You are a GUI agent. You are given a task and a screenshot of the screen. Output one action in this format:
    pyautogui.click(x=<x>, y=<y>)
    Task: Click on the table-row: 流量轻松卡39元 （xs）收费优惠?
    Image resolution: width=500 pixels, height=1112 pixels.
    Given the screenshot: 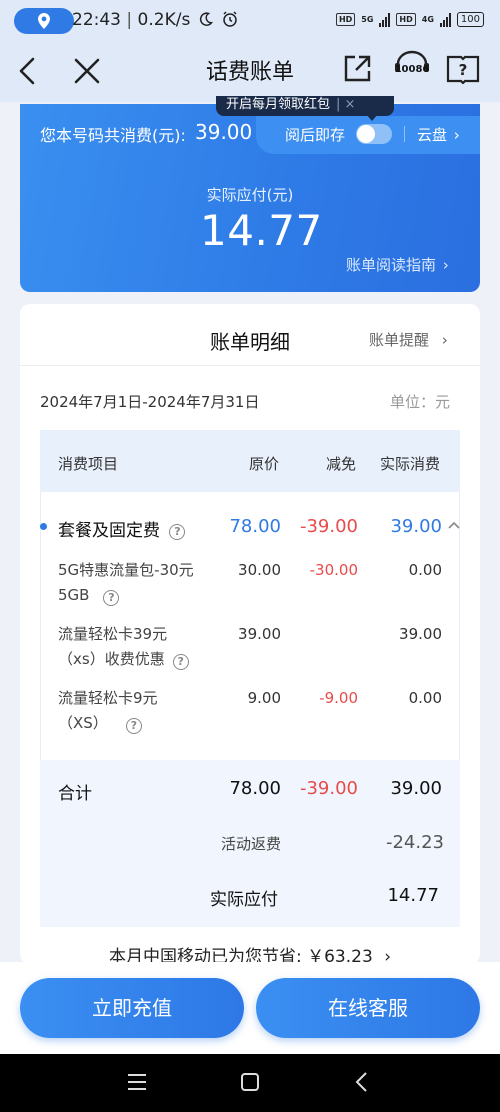 What is the action you would take?
    pyautogui.click(x=138, y=647)
    